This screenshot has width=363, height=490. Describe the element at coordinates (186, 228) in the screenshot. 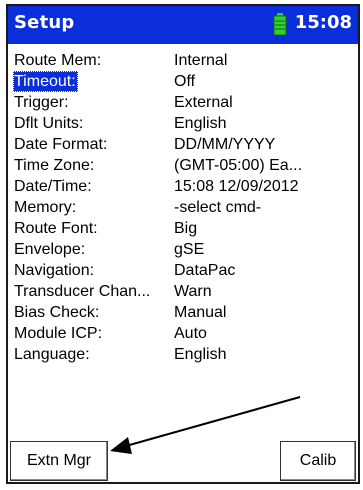

I see `setting-value: Big` at that location.